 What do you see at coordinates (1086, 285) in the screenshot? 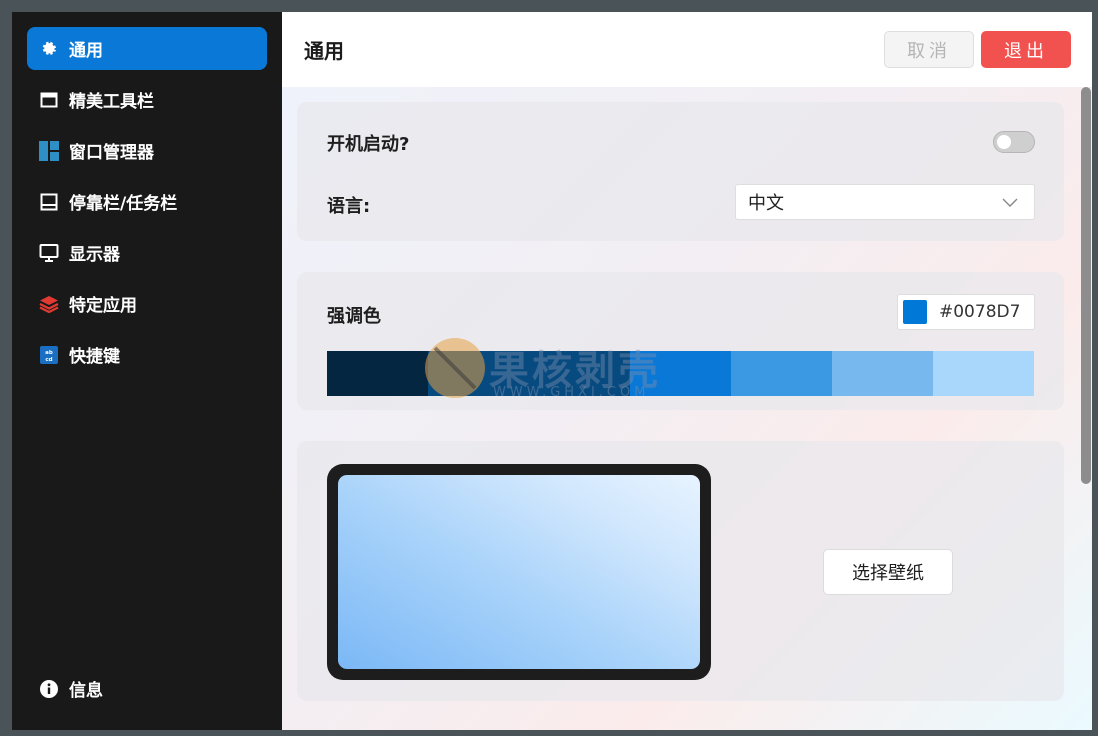
I see `scrollbar-thumb` at bounding box center [1086, 285].